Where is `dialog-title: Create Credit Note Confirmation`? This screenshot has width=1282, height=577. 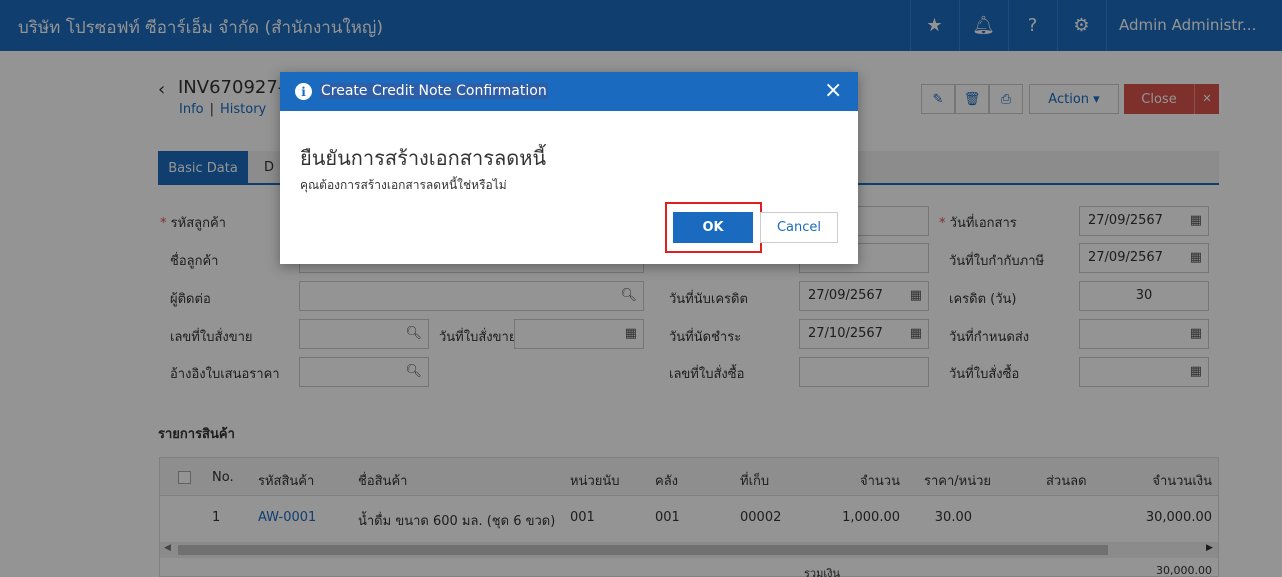
dialog-title: Create Credit Note Confirmation is located at coordinates (434, 91).